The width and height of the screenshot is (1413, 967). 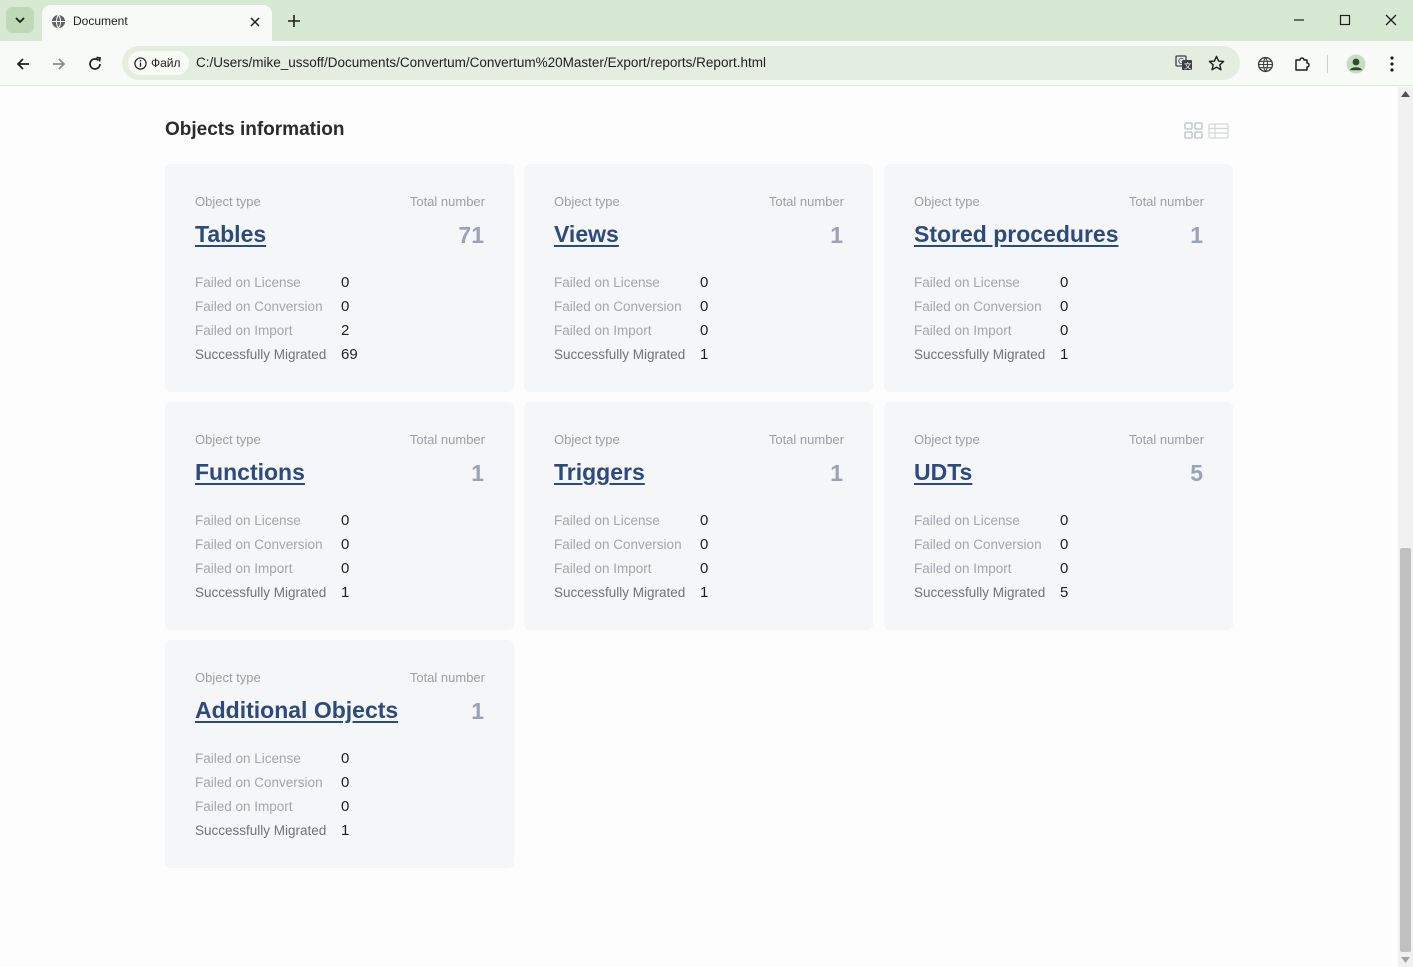 What do you see at coordinates (1265, 64) in the screenshot?
I see `vpn-button` at bounding box center [1265, 64].